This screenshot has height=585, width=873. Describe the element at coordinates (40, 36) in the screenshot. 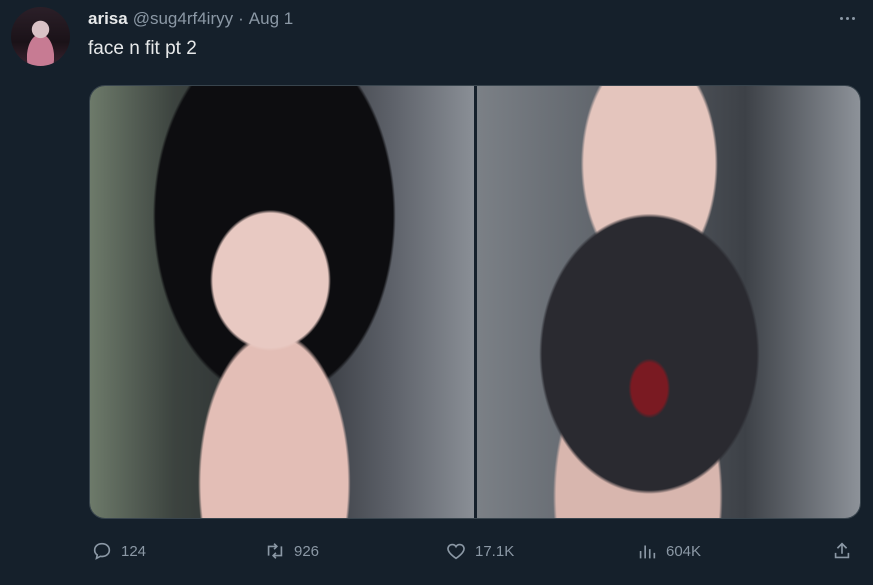

I see `avatar` at that location.